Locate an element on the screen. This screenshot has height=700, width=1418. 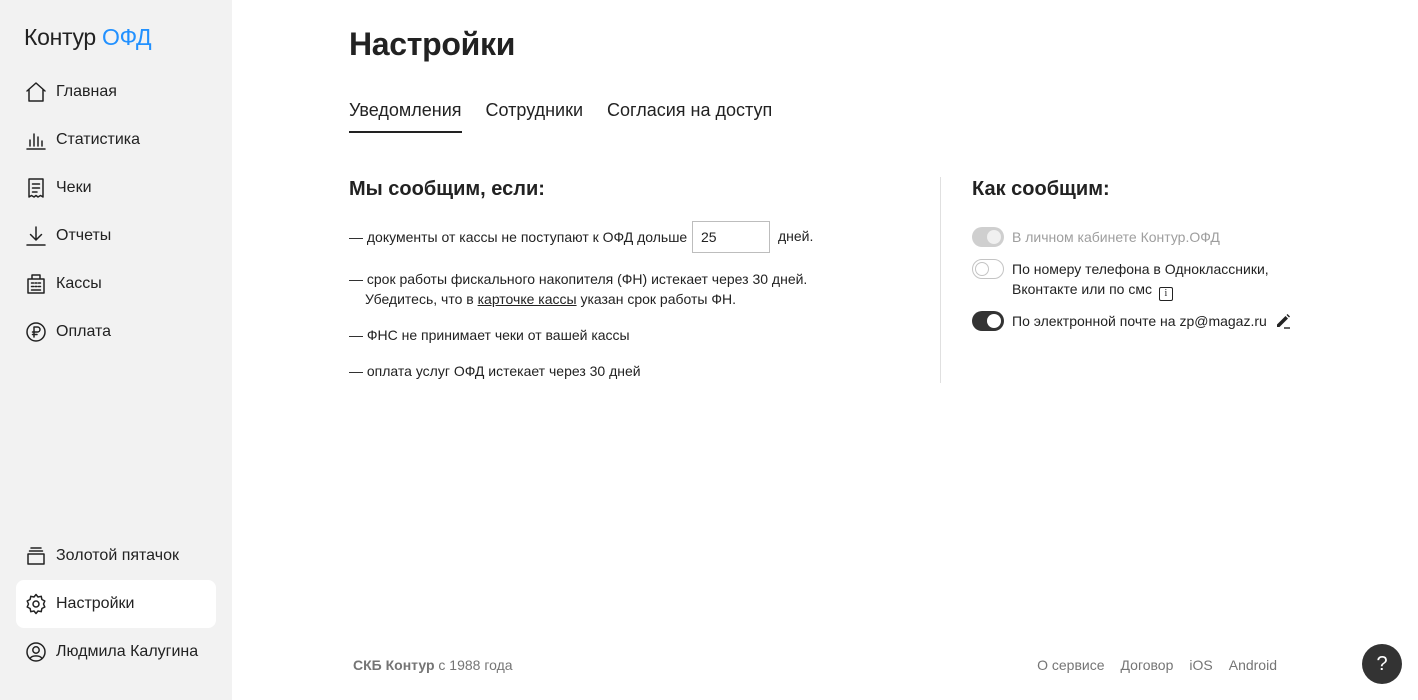
sidebar-item-settings: Настройки is located at coordinates (116, 604).